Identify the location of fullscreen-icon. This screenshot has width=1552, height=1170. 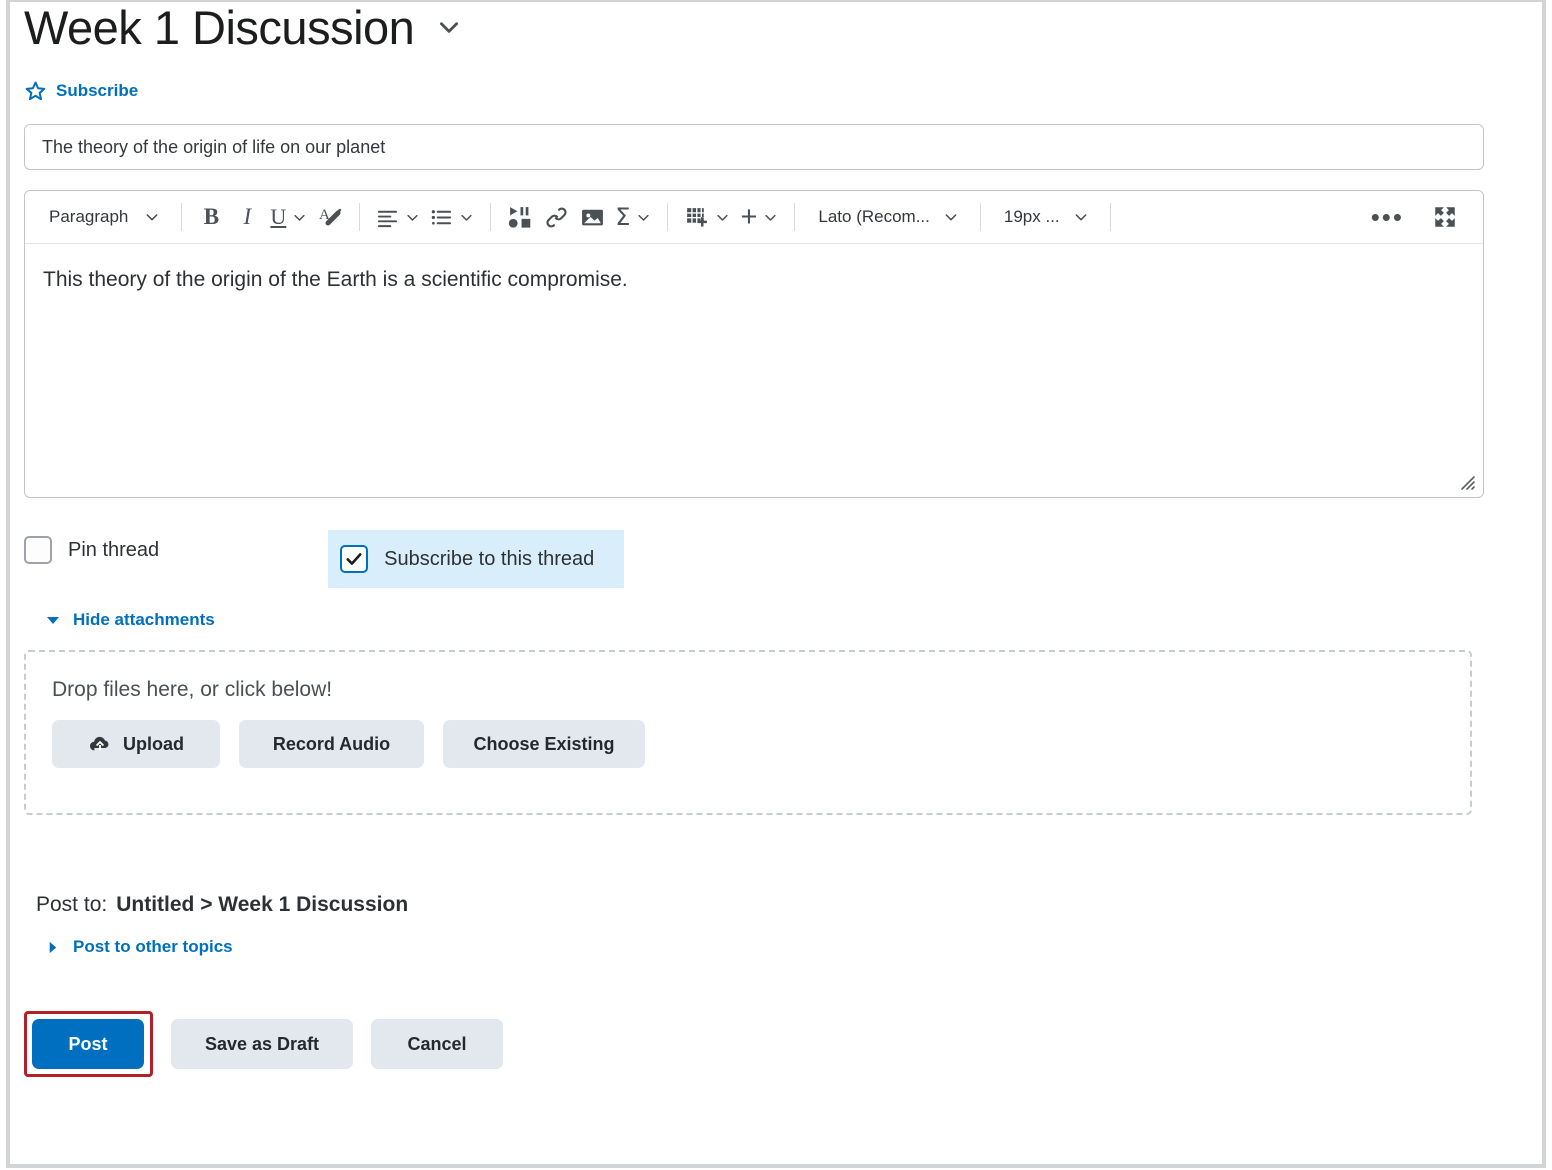
(1445, 217).